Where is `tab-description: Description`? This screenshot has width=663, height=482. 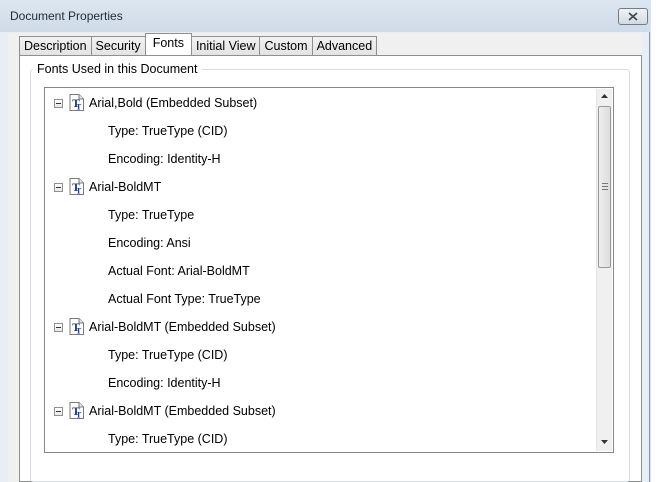 tab-description: Description is located at coordinates (55, 45).